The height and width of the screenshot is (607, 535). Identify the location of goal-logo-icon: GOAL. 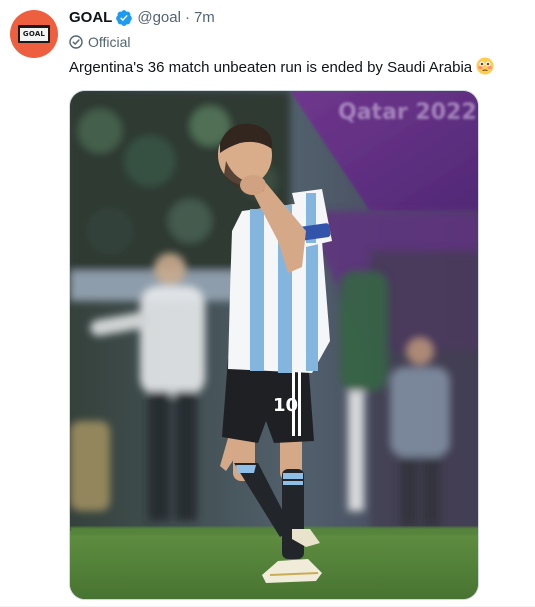
(34, 34).